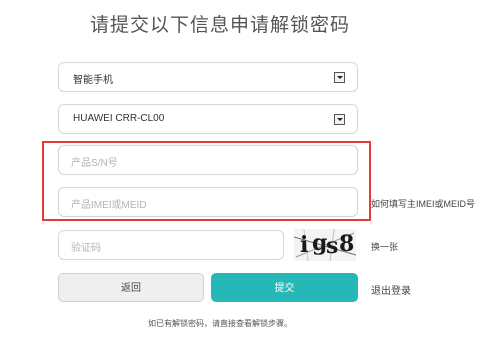 Image resolution: width=500 pixels, height=341 pixels. Describe the element at coordinates (208, 77) in the screenshot. I see `device-type-select: 智能手机` at that location.